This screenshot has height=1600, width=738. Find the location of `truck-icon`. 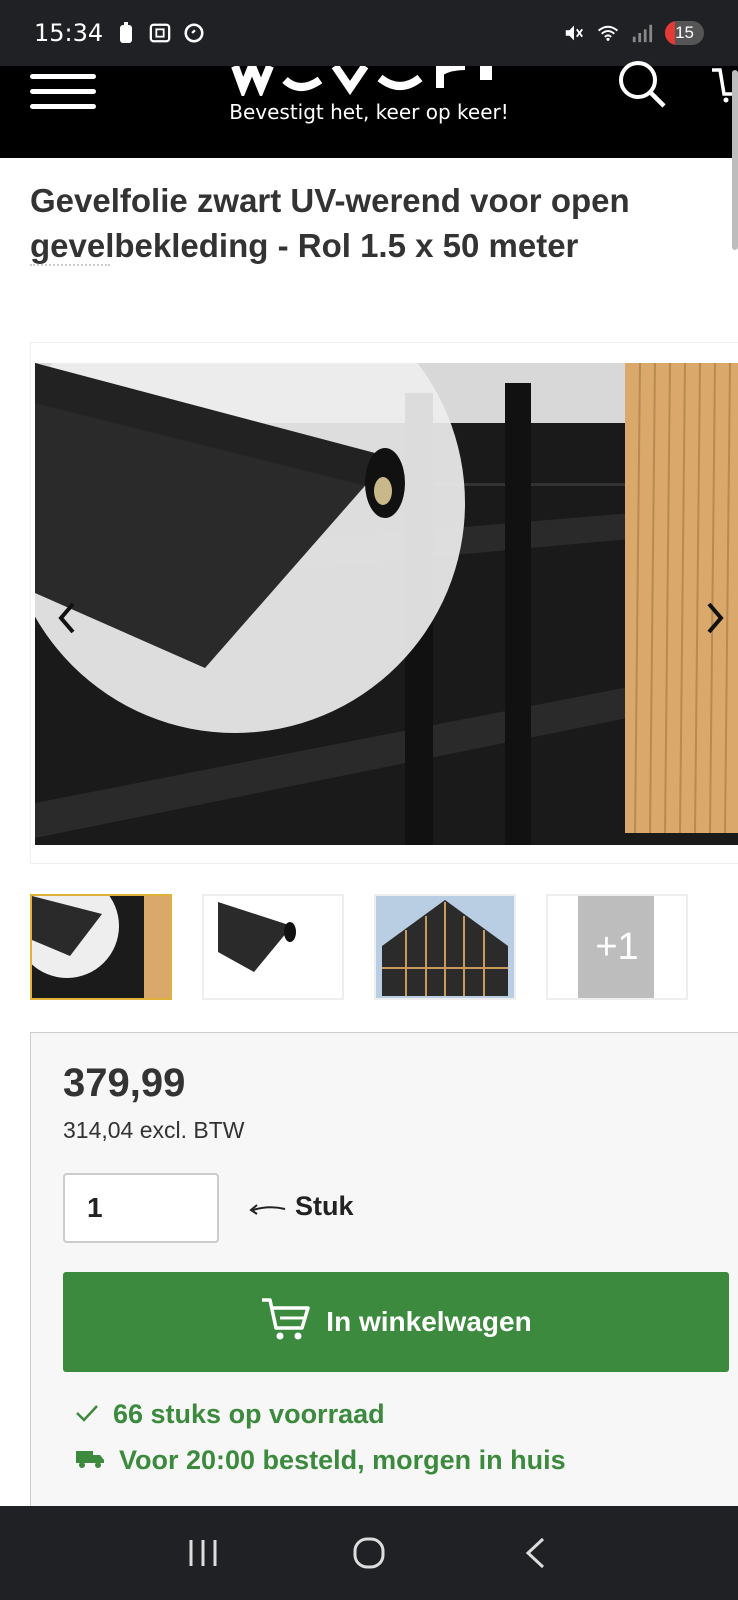

truck-icon is located at coordinates (90, 1460).